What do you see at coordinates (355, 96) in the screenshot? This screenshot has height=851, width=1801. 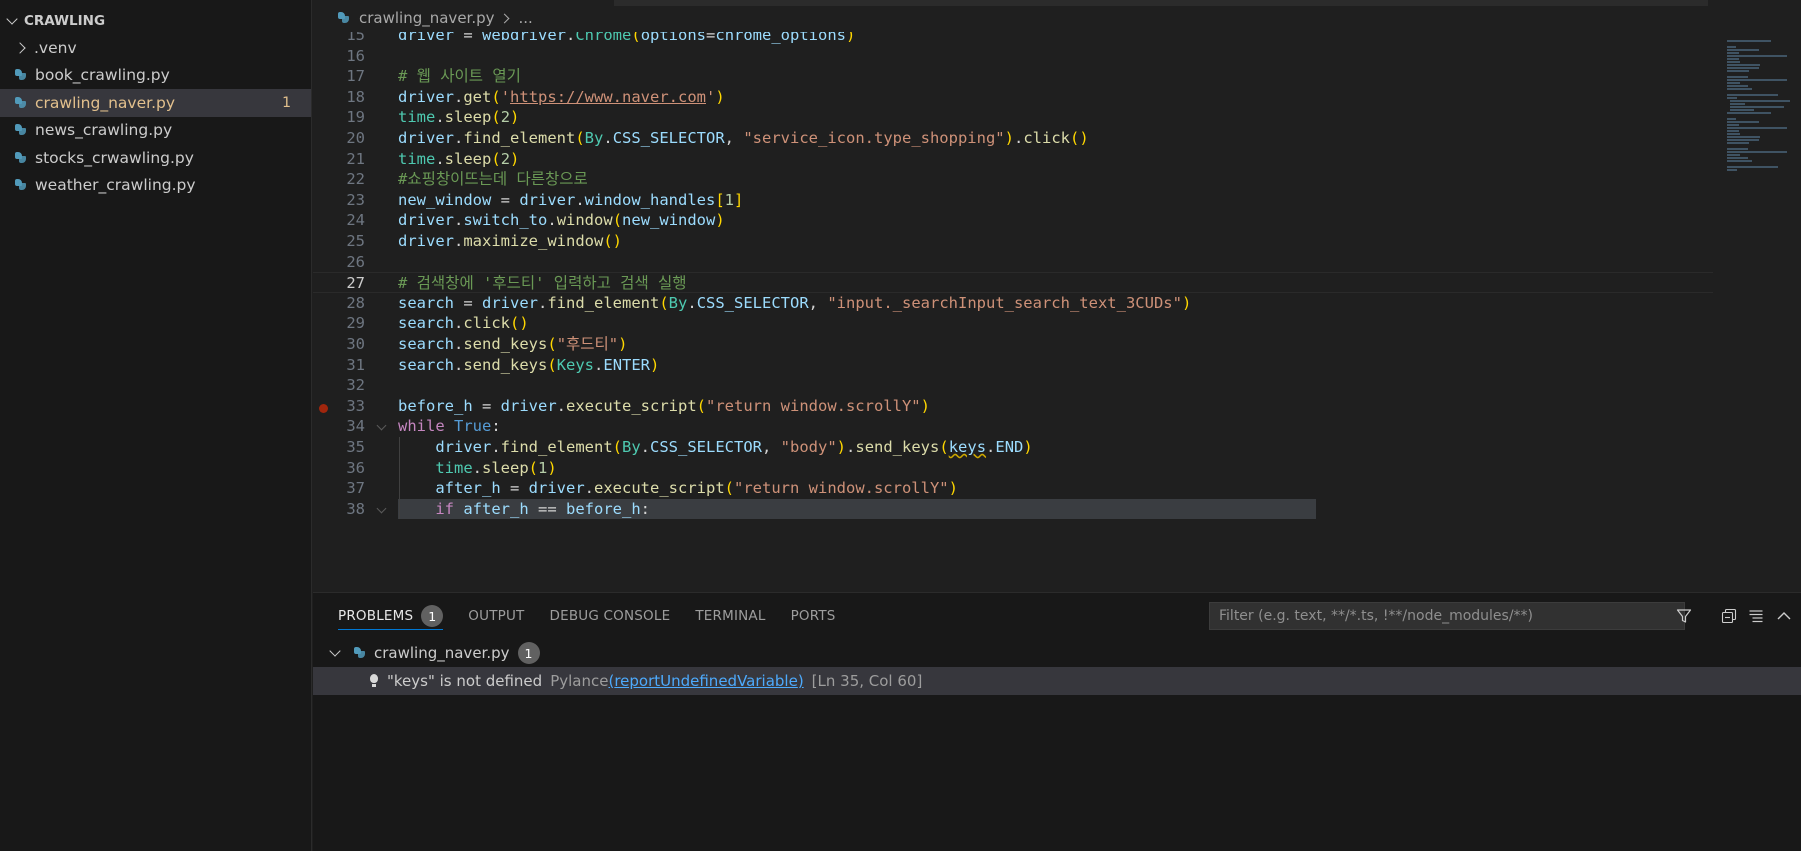 I see `line-number: 18` at bounding box center [355, 96].